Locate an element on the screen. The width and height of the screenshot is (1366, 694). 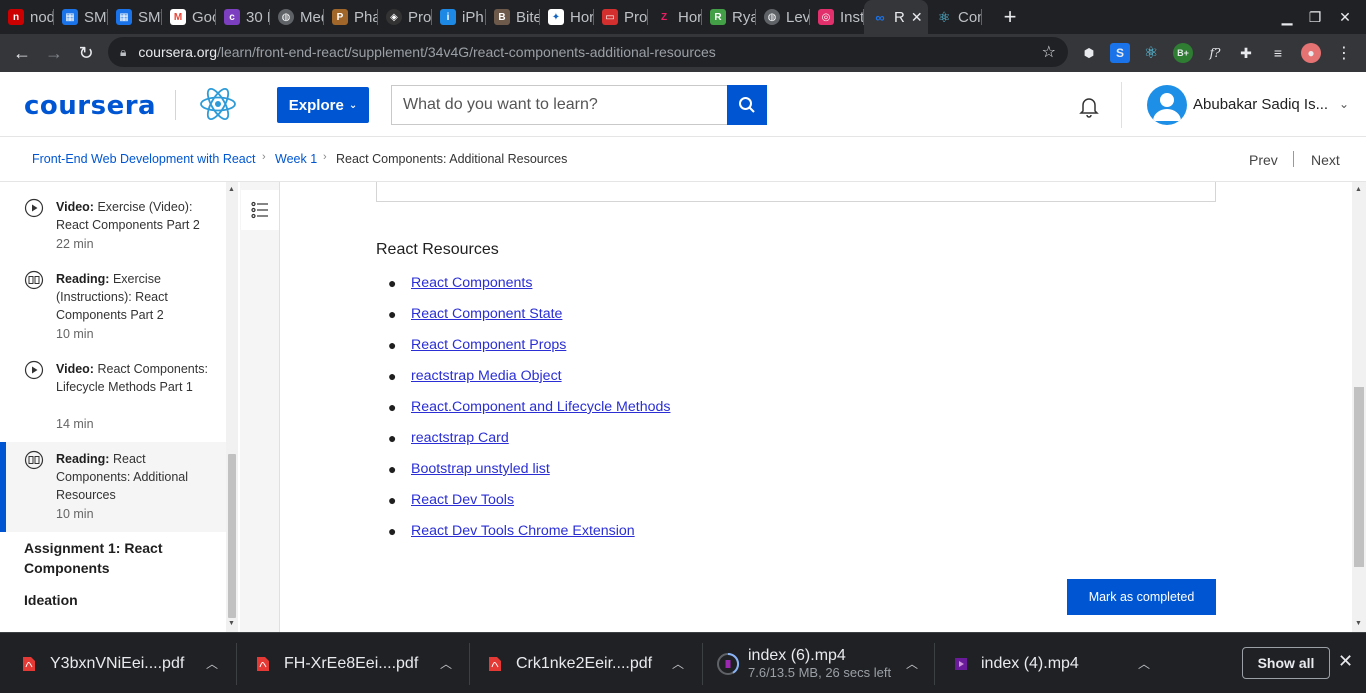
extension-s-icon: S is located at coordinates (1120, 53).